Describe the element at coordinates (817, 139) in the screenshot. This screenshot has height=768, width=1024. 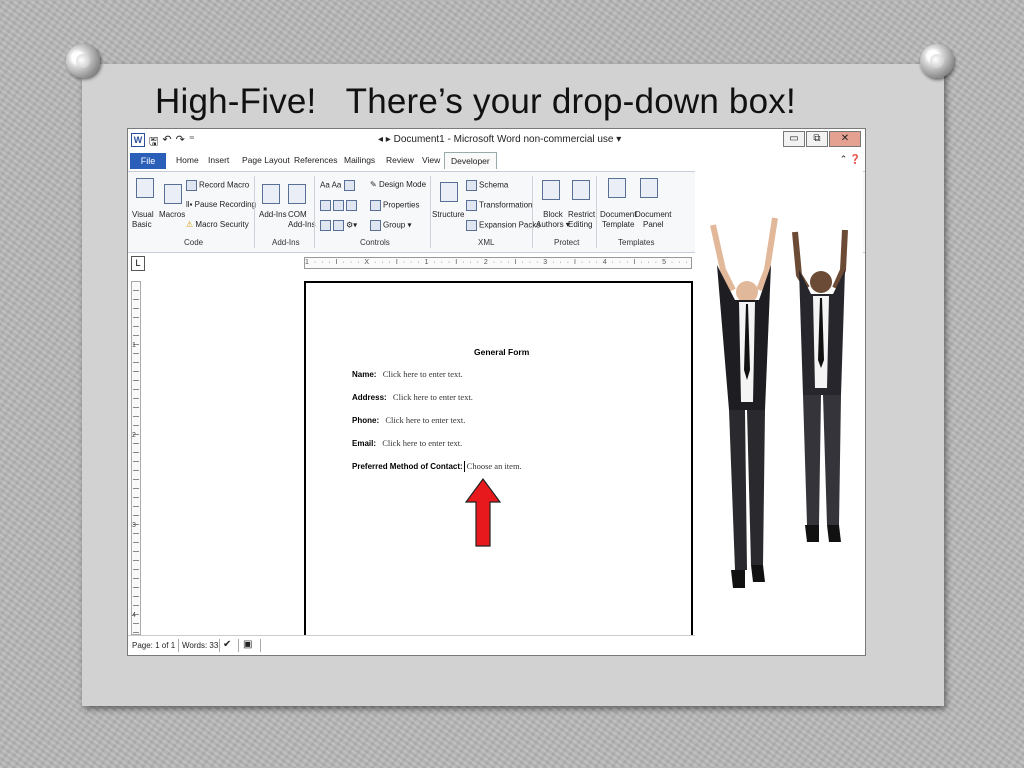
I see `restore-button: ⧉` at that location.